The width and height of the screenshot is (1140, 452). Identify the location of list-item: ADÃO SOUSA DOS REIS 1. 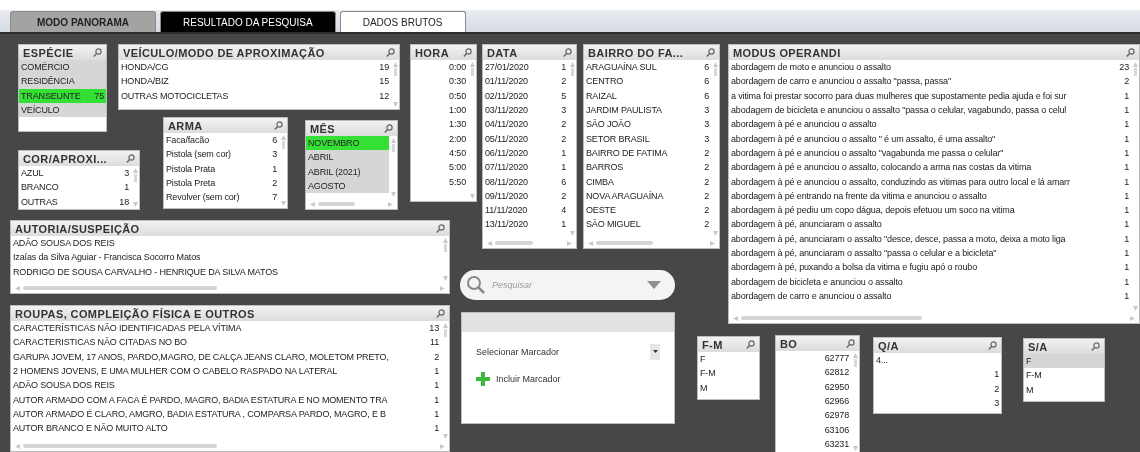
(226, 385).